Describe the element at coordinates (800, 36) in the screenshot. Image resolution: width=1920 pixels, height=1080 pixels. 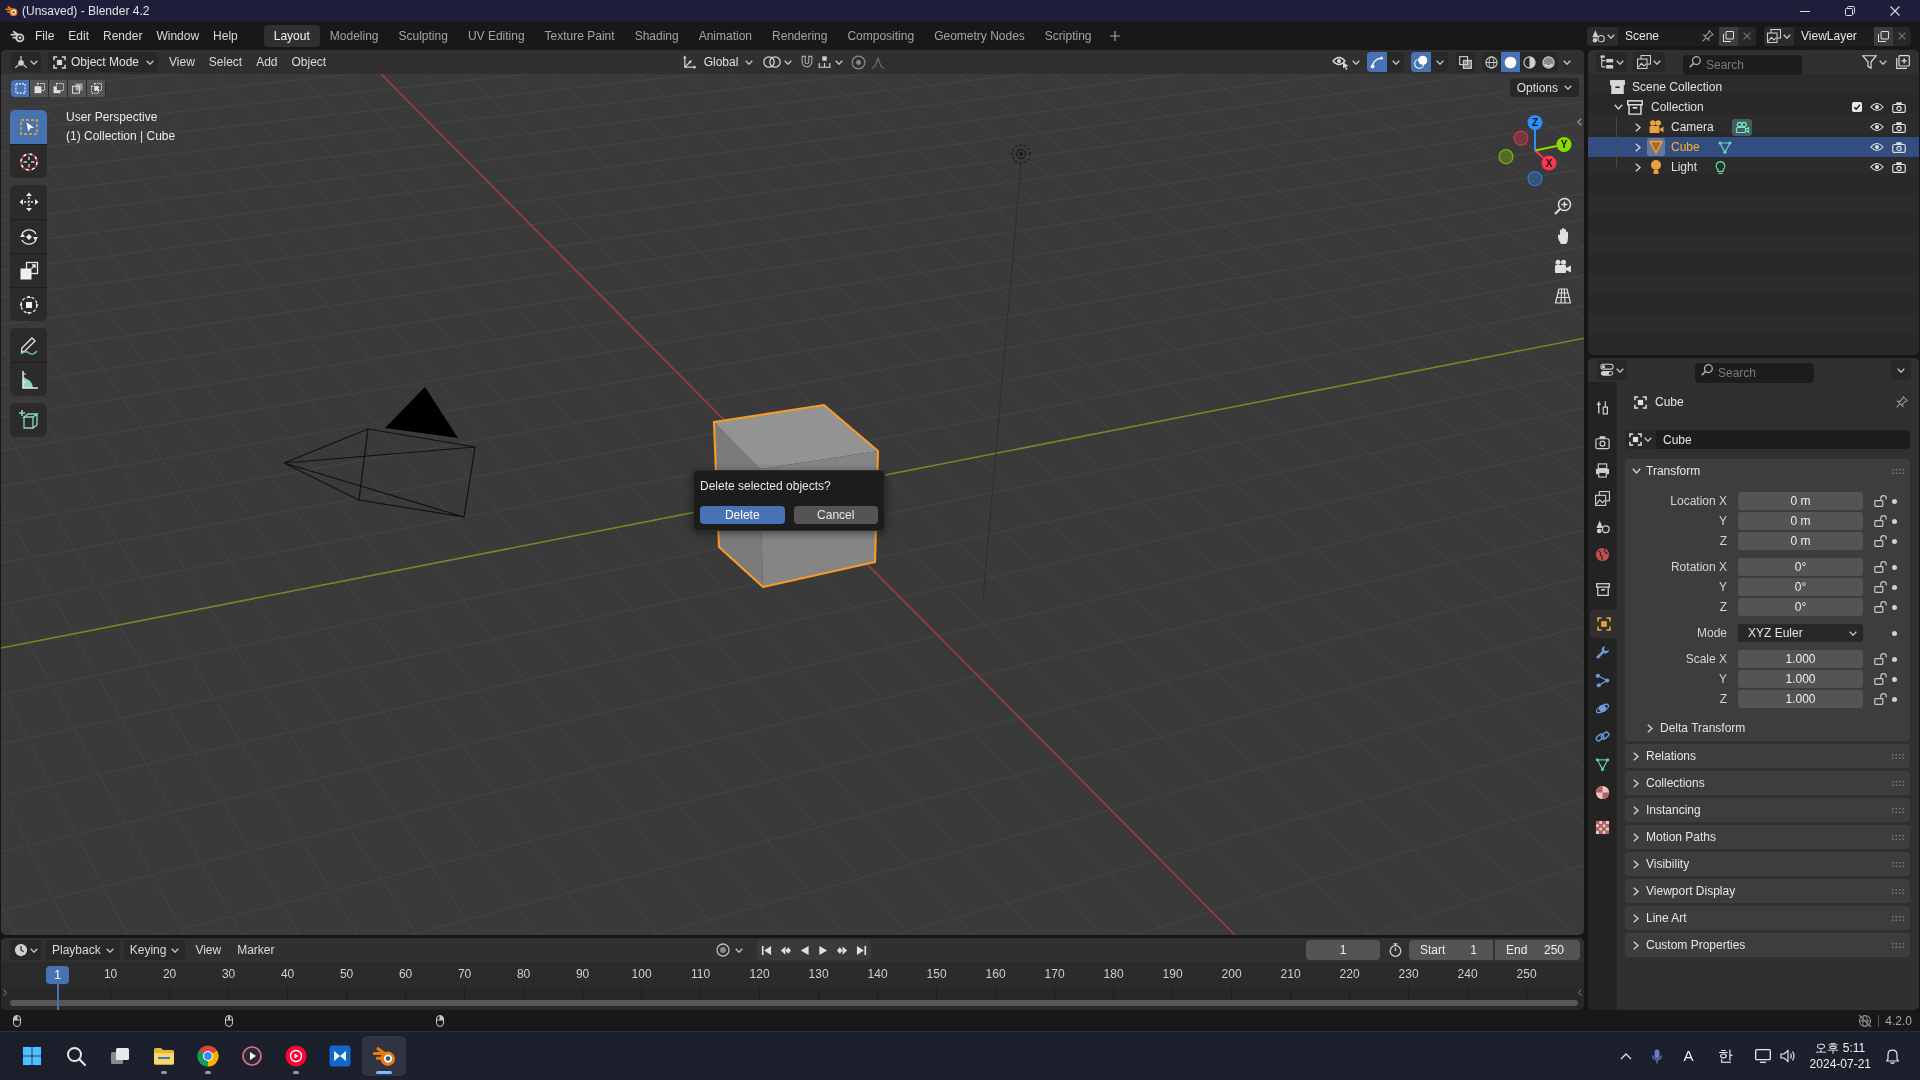
I see `workspace-tab: Rendering` at that location.